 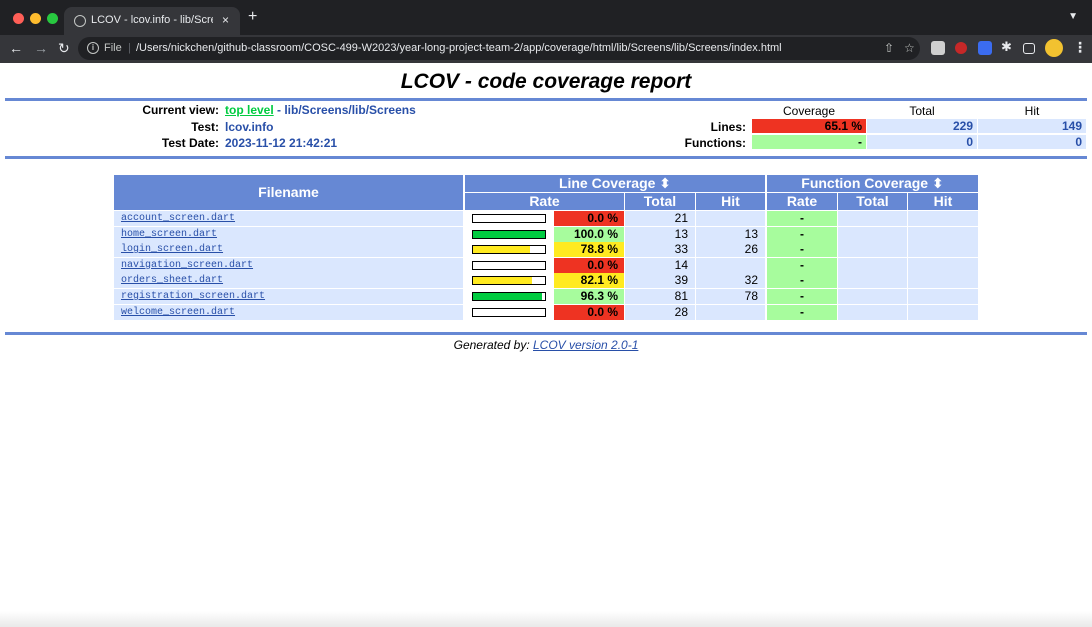 What do you see at coordinates (1008, 46) in the screenshot?
I see `puzzle-extensions-icon: ✱` at bounding box center [1008, 46].